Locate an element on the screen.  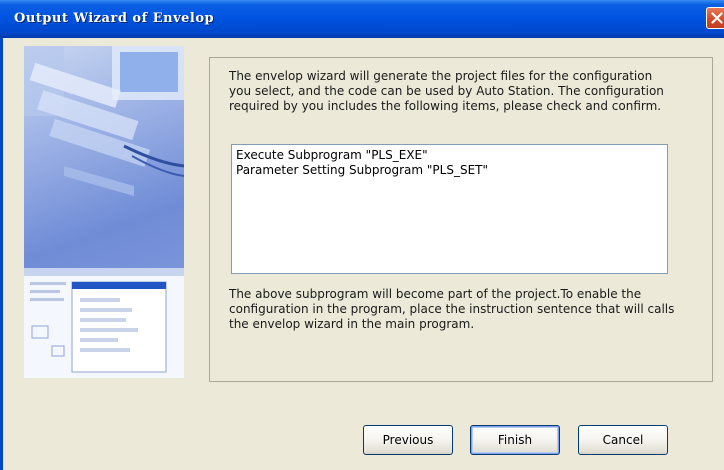
close-button is located at coordinates (715, 18).